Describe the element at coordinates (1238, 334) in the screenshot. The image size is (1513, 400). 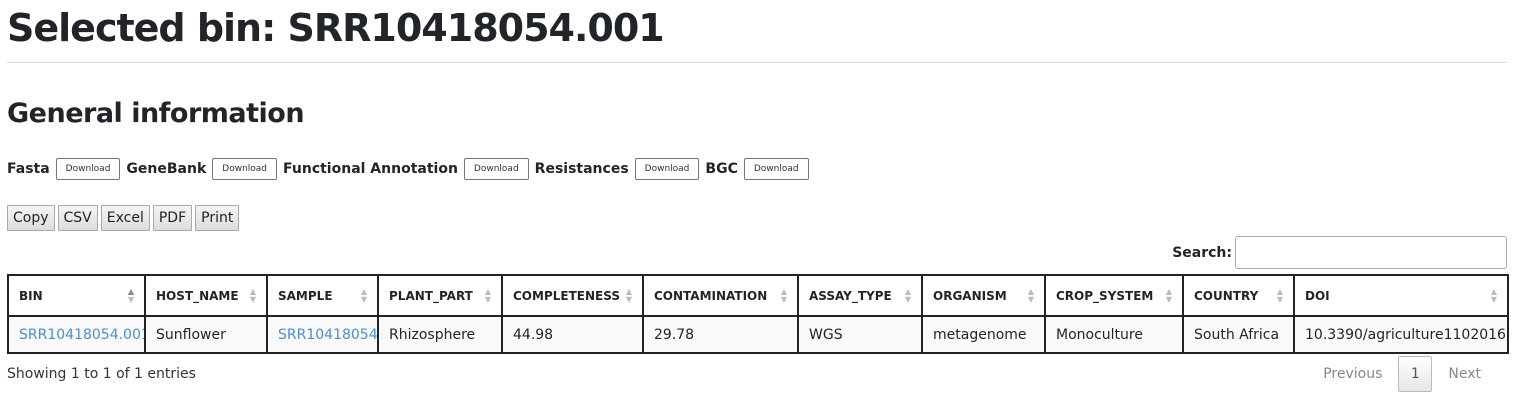
I see `cell-country: South Africa` at that location.